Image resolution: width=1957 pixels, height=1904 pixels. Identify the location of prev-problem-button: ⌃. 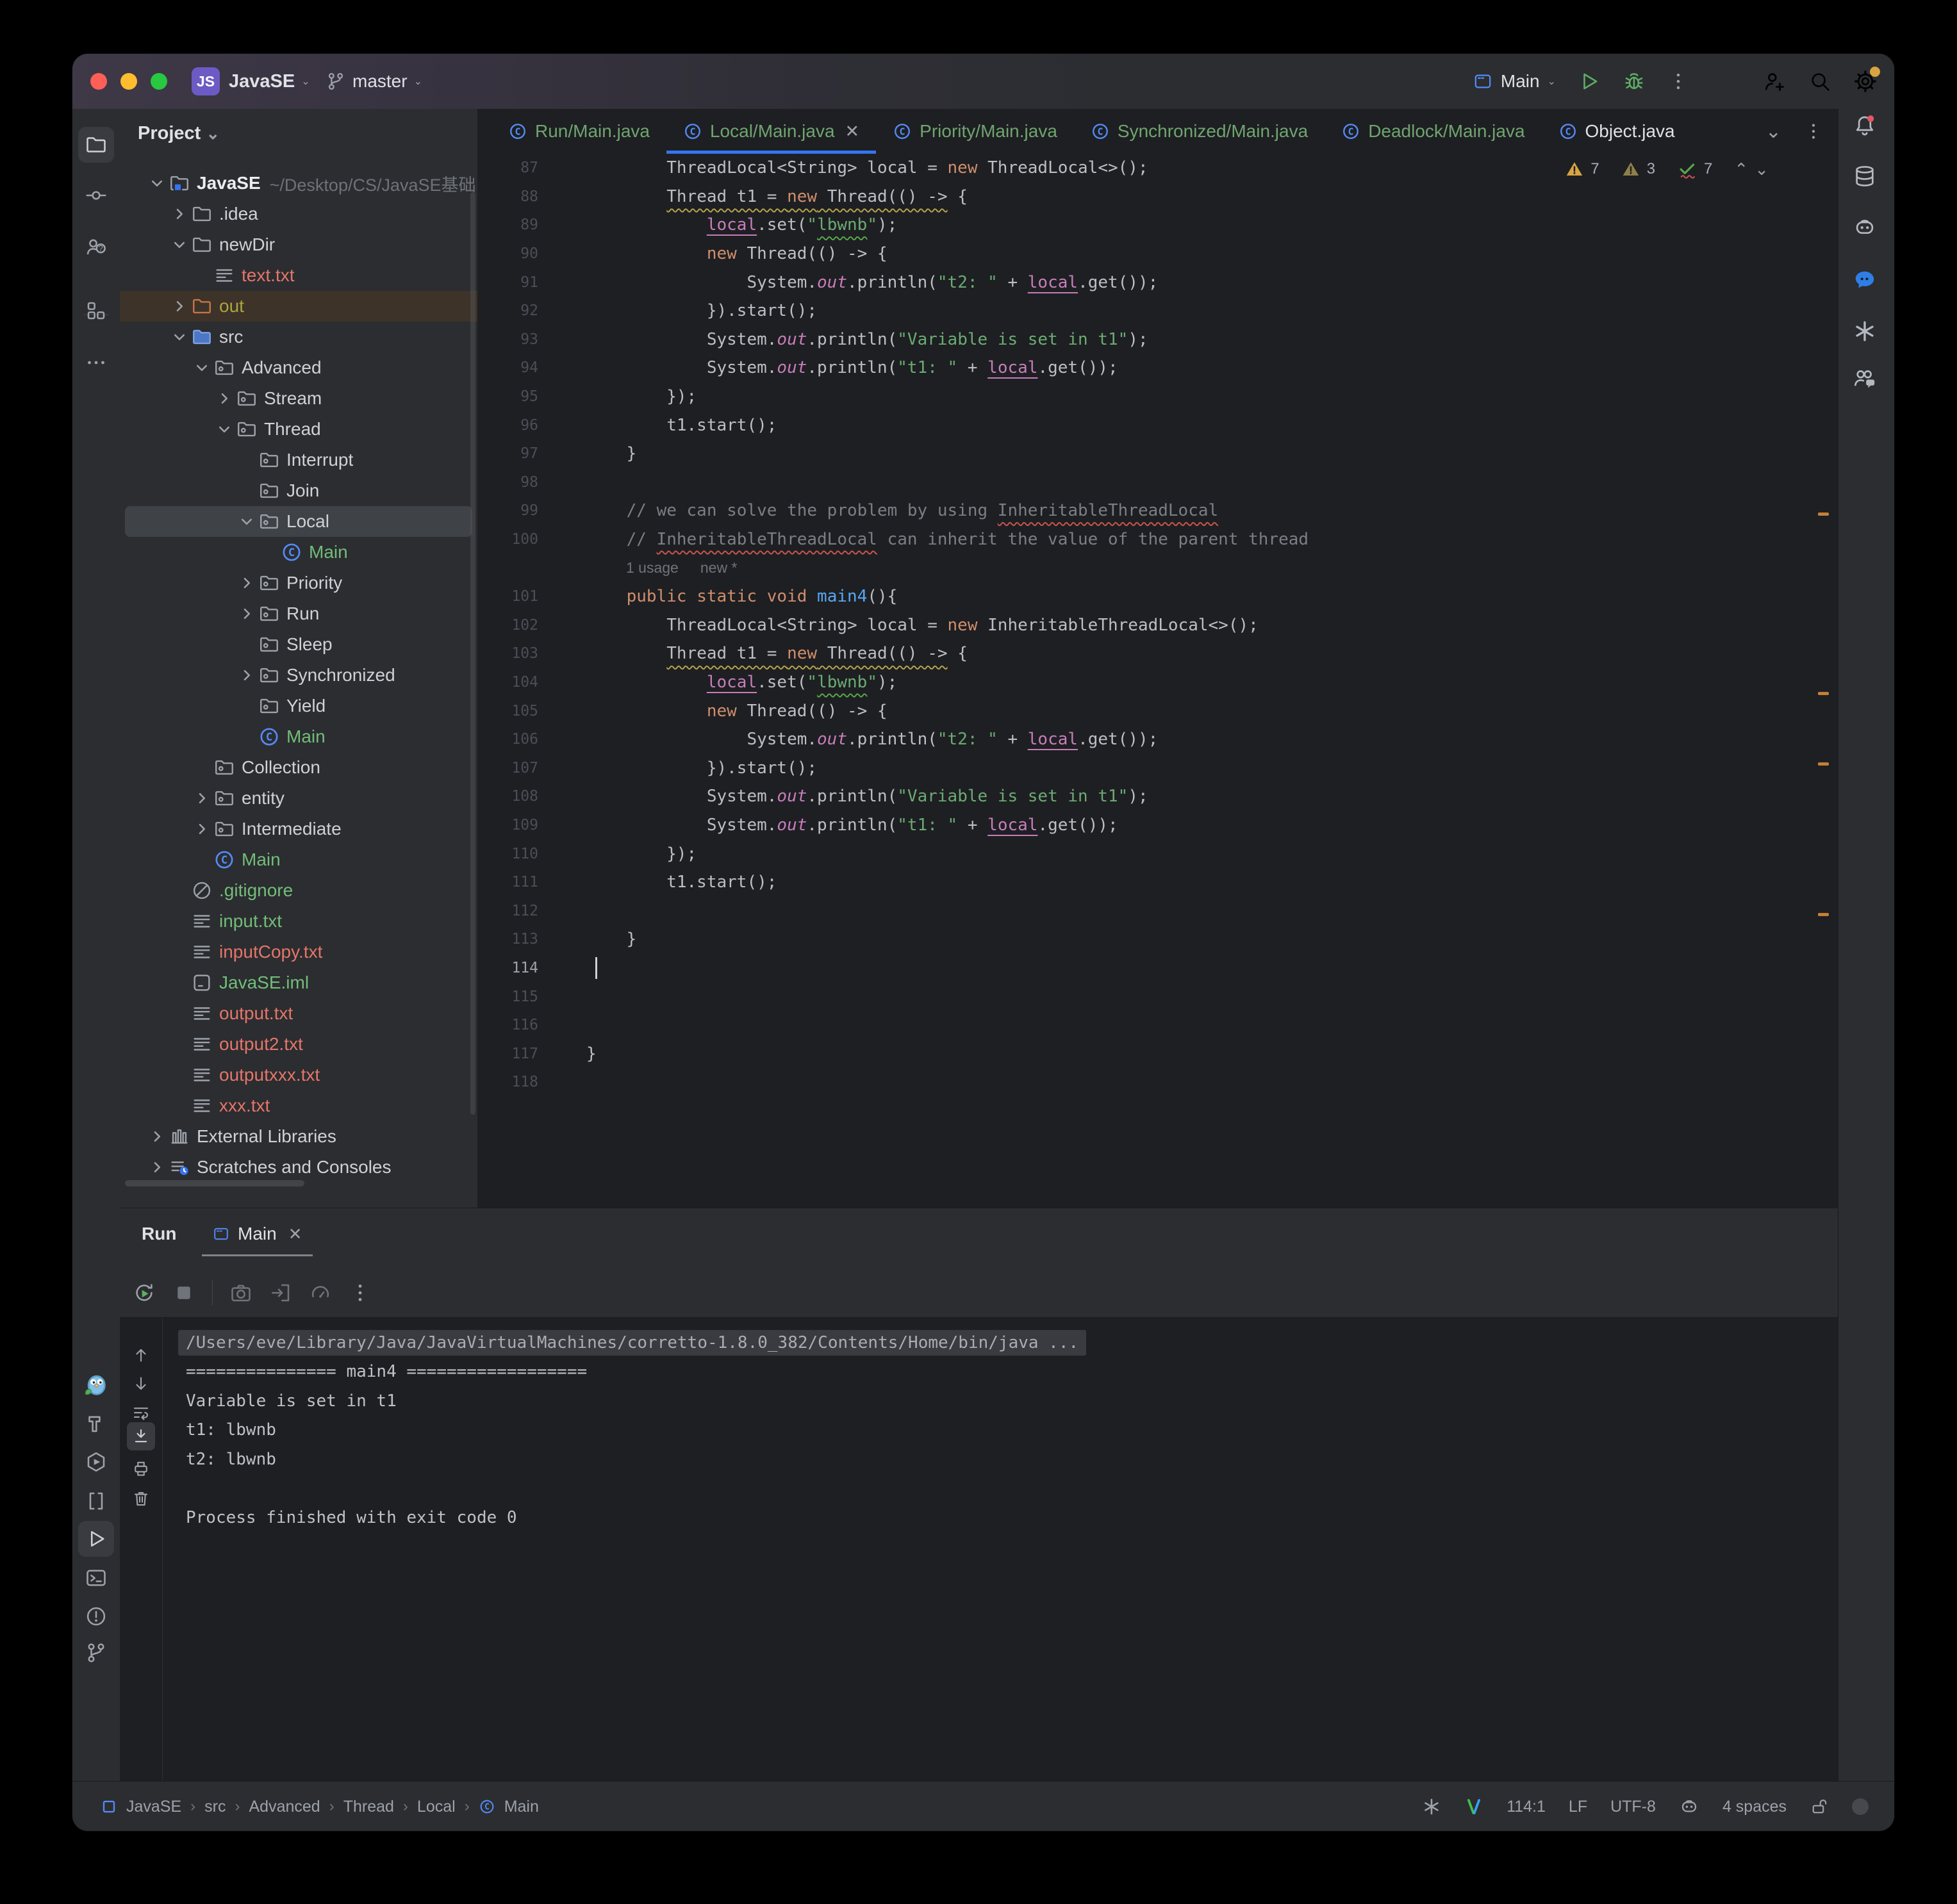
(1741, 169).